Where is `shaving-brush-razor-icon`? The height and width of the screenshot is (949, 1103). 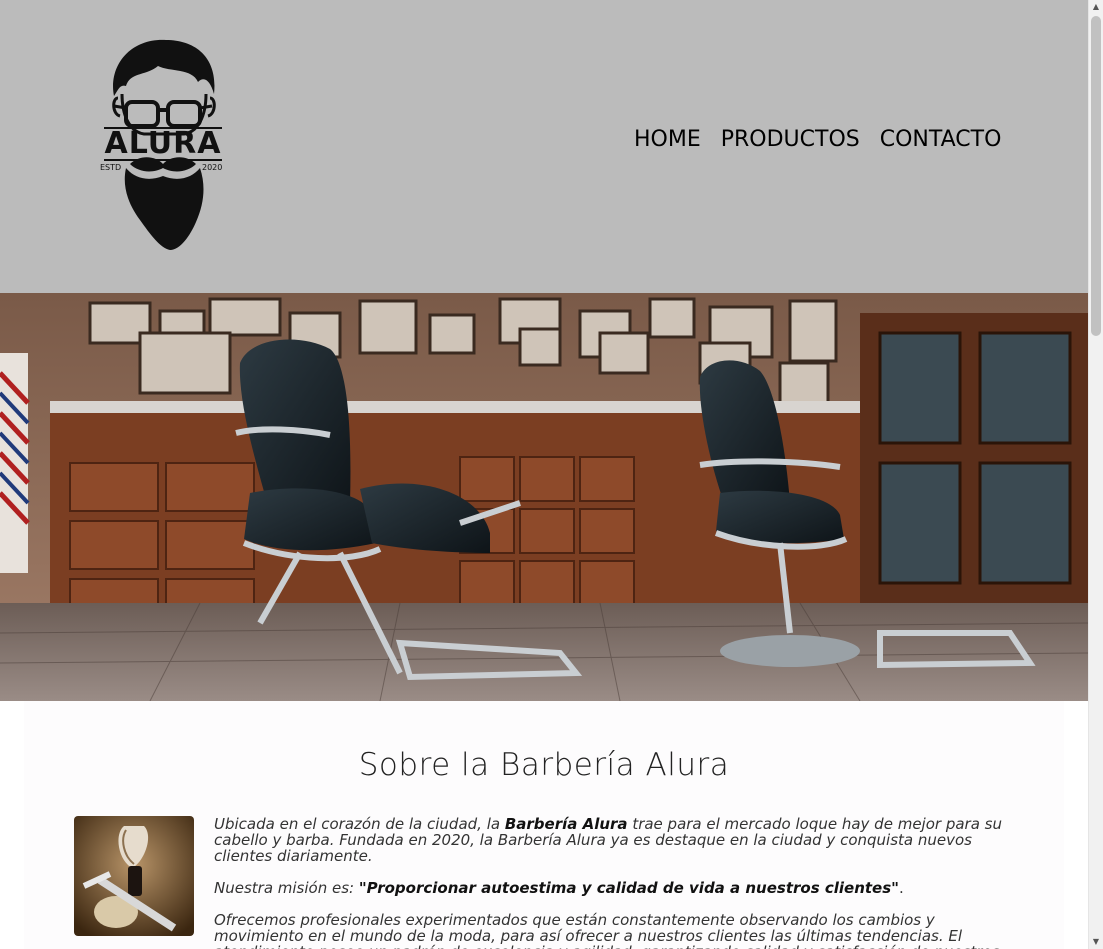 shaving-brush-razor-icon is located at coordinates (134, 876).